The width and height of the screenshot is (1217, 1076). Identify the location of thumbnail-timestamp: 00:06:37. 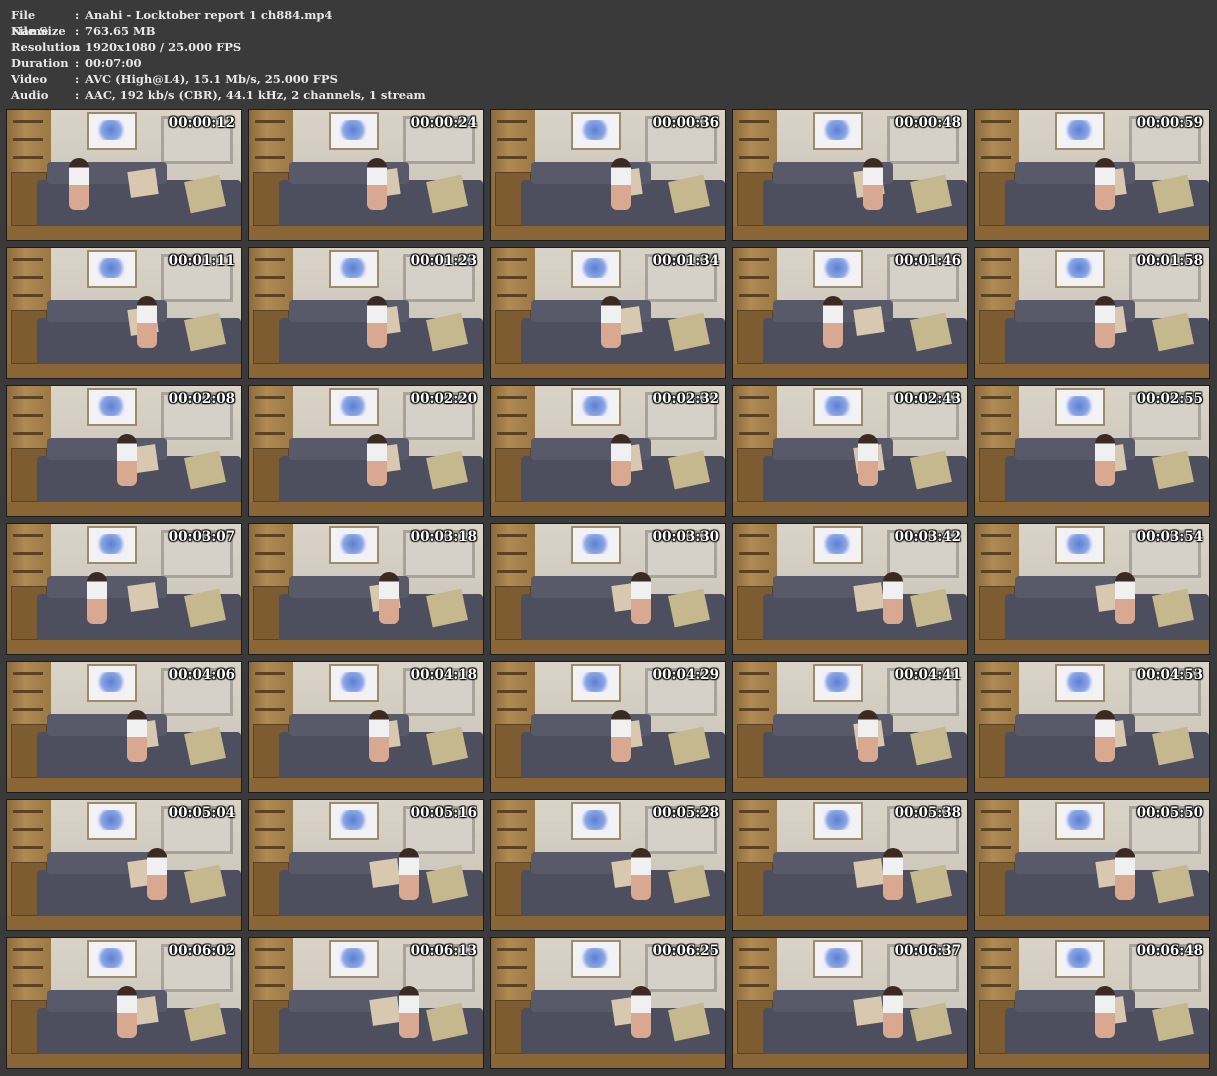
(927, 951).